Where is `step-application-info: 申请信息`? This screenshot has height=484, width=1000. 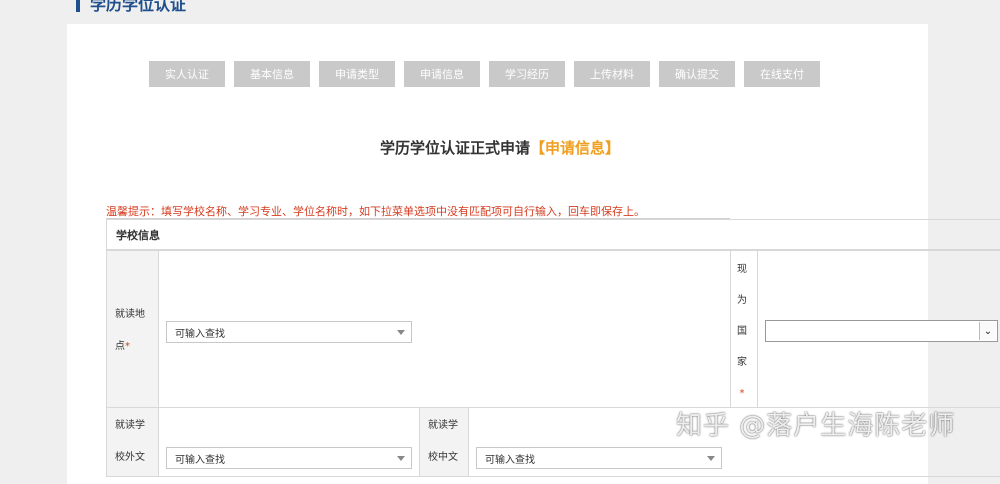
step-application-info: 申请信息 is located at coordinates (442, 74).